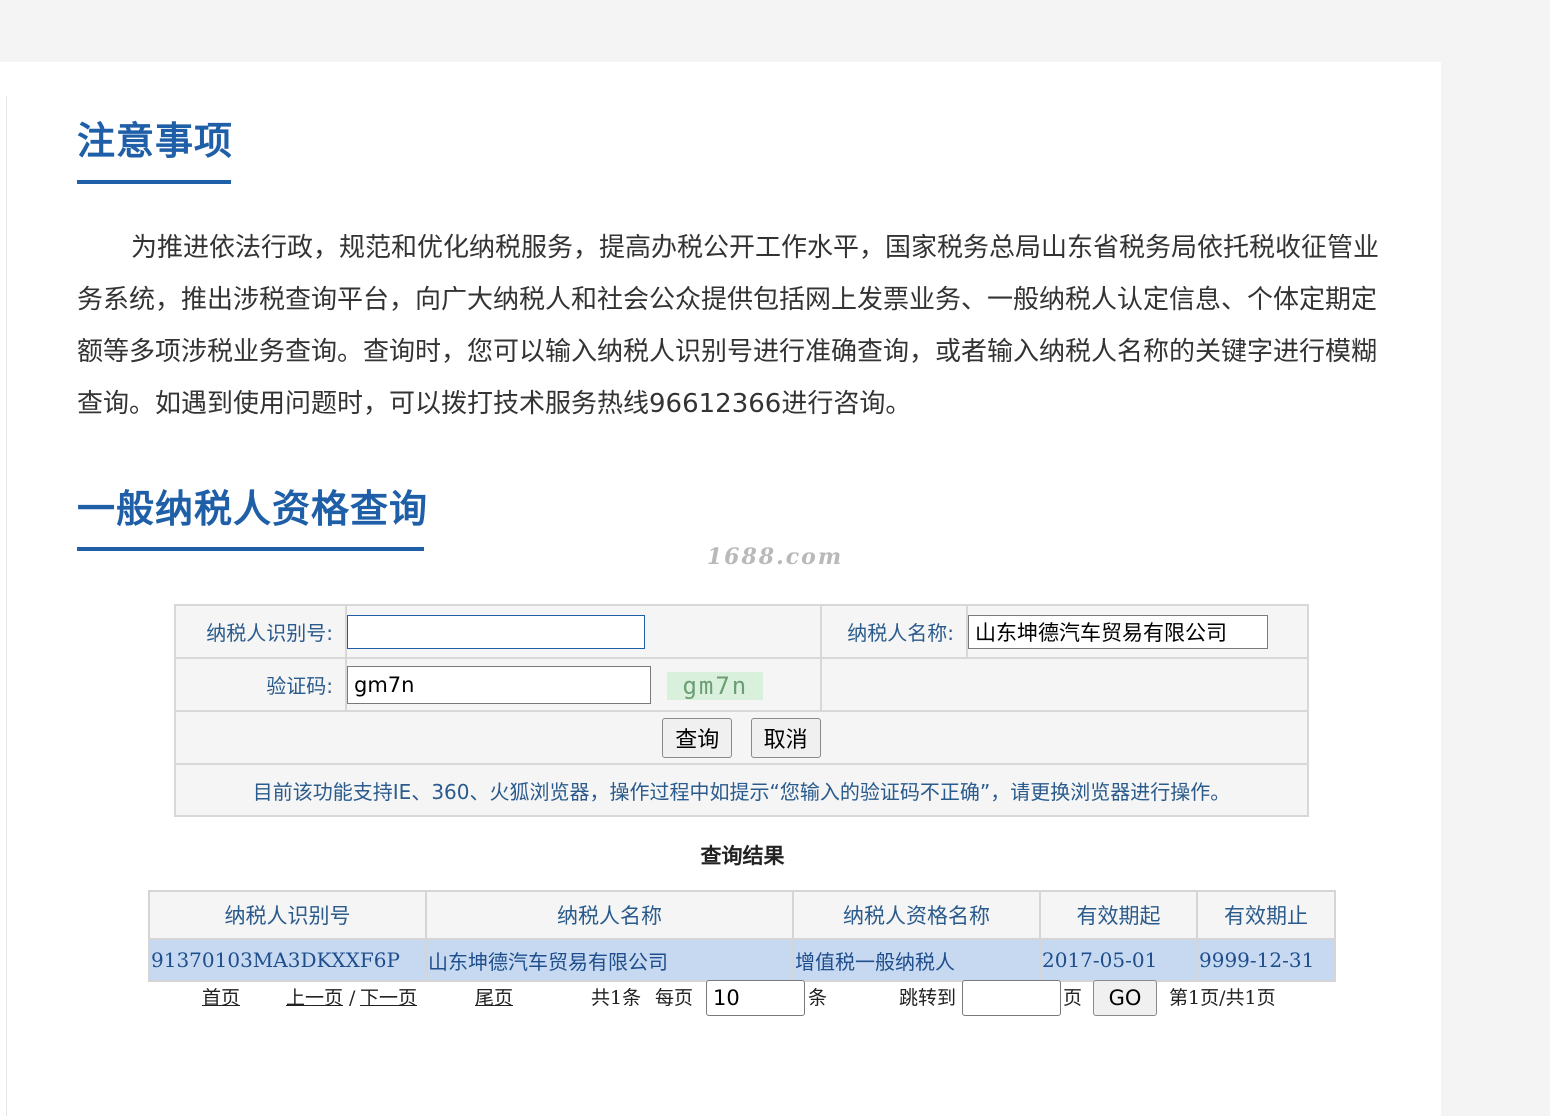 This screenshot has width=1550, height=1116. What do you see at coordinates (1222, 998) in the screenshot?
I see `page-status: 第1页/共1页` at bounding box center [1222, 998].